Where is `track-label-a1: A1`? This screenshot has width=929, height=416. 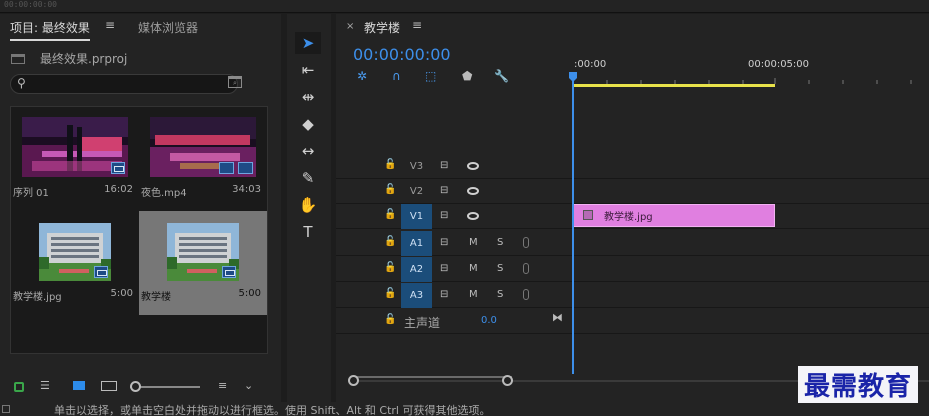 track-label-a1: A1 is located at coordinates (416, 243).